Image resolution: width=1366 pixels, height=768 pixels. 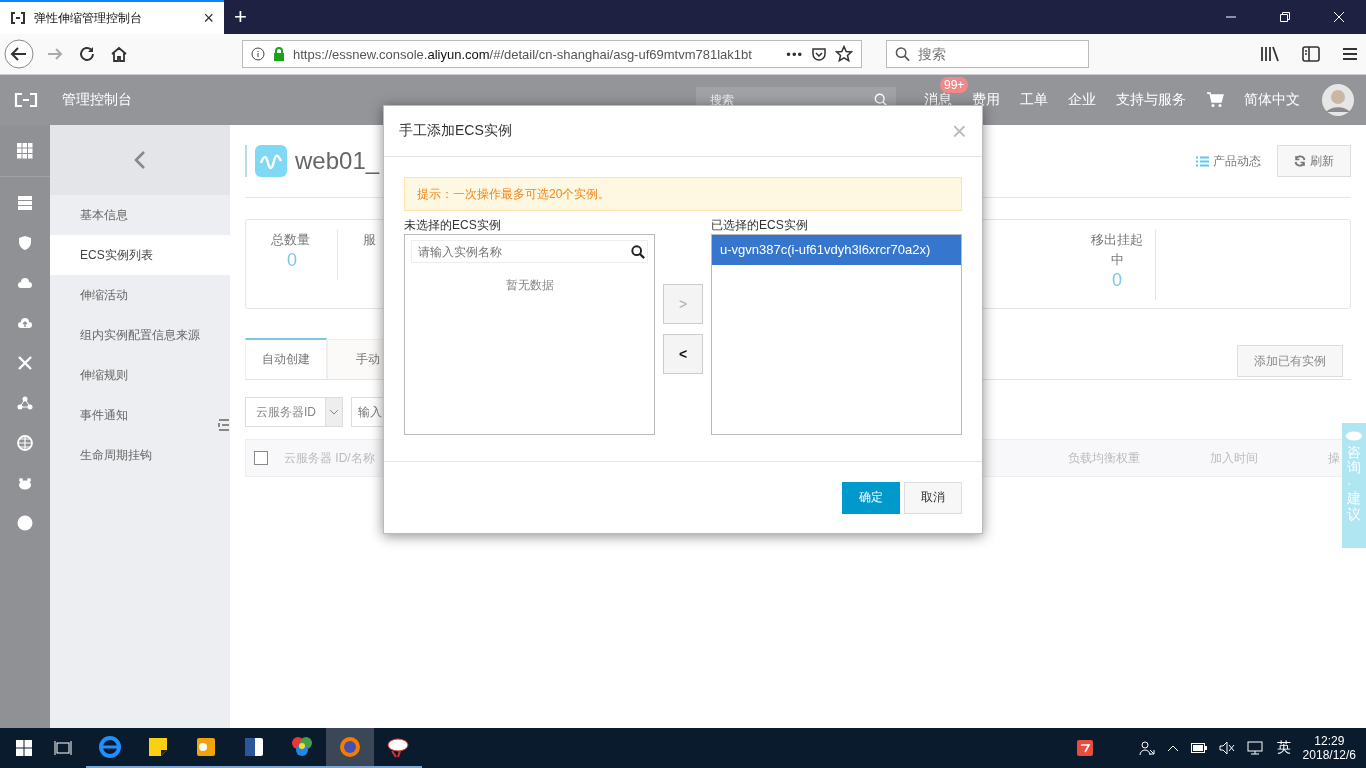 I want to click on url-text: https://essnew.console.aliyun.com/#/detail/cn-shanghai/asg-uf69mtvm781lak1bt, so click(x=523, y=54).